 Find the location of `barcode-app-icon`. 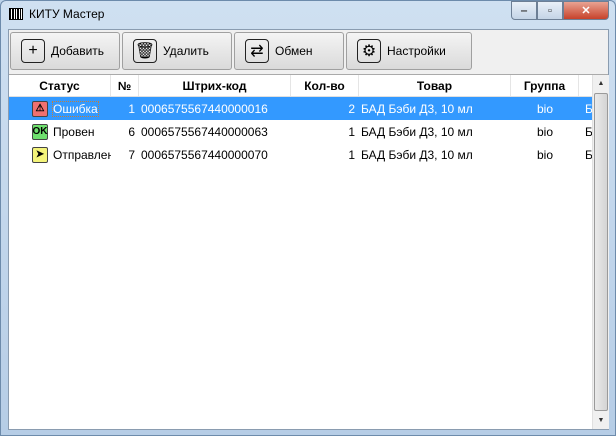

barcode-app-icon is located at coordinates (16, 14).